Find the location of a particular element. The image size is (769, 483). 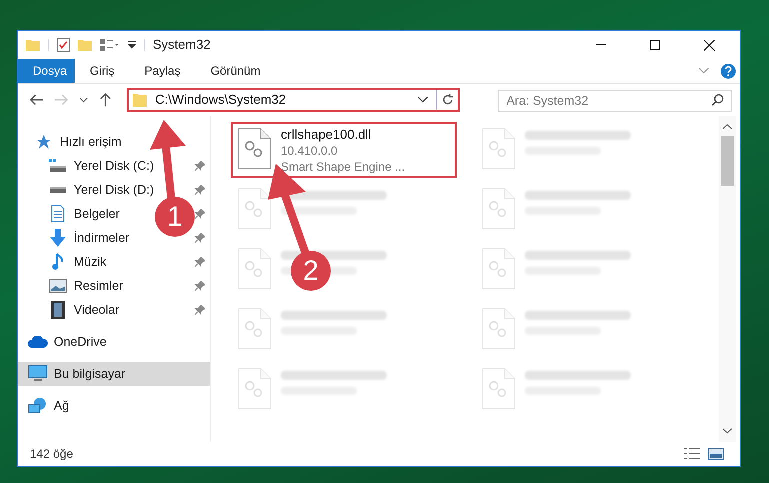

address-bar: C:\Windows\System32 is located at coordinates (293, 100).